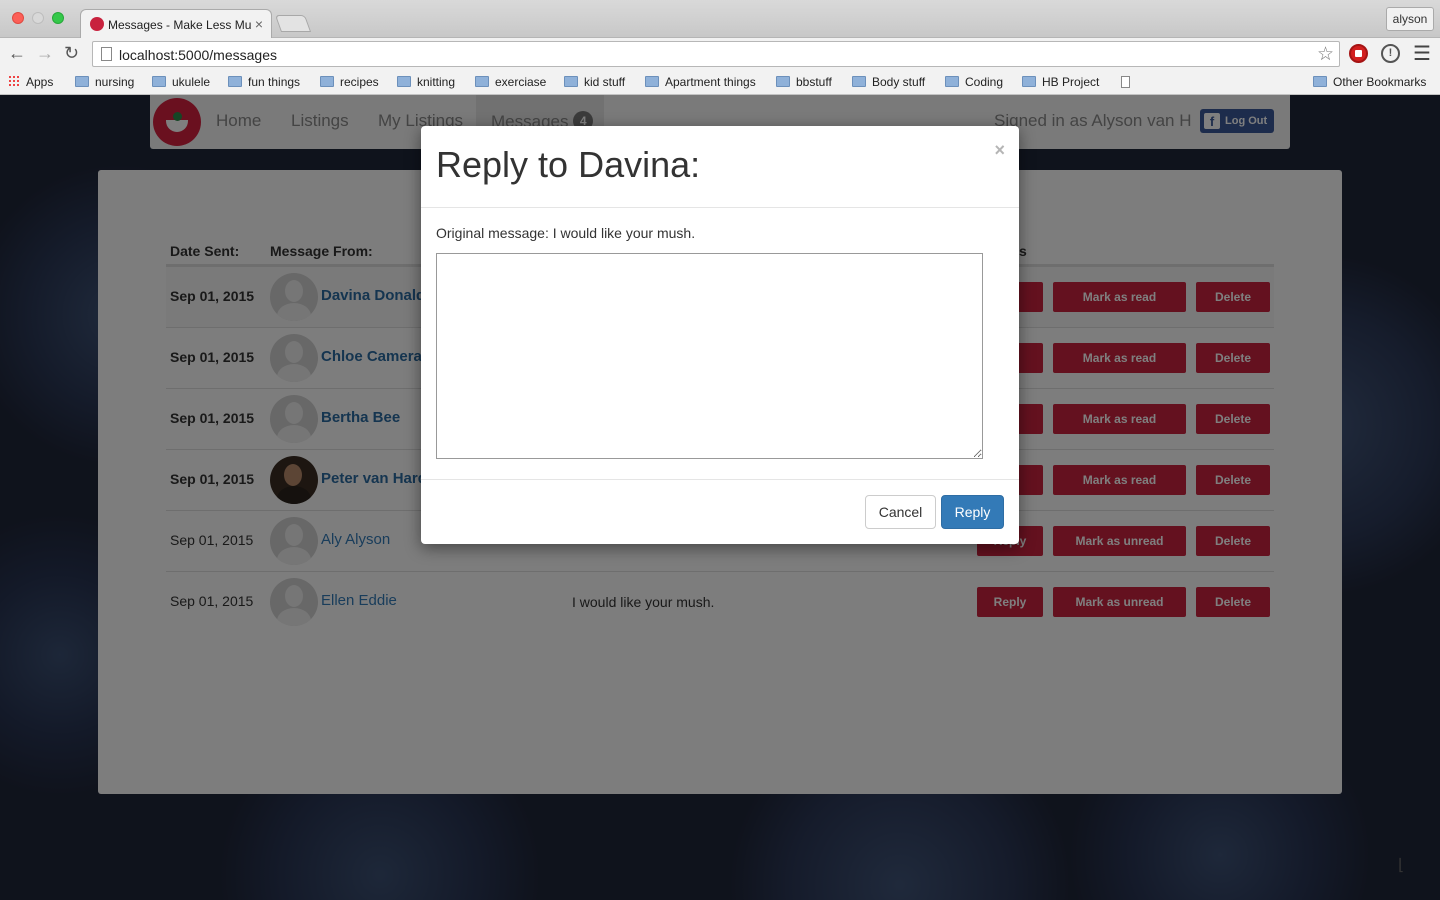 The height and width of the screenshot is (900, 1440). Describe the element at coordinates (1071, 82) in the screenshot. I see `bookmark-label: HB Project` at that location.